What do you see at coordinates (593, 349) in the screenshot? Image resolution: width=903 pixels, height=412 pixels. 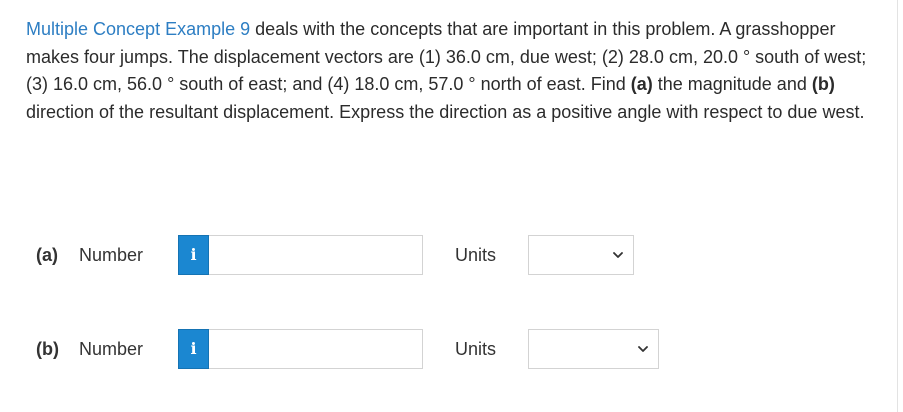 I see `units-select-b` at bounding box center [593, 349].